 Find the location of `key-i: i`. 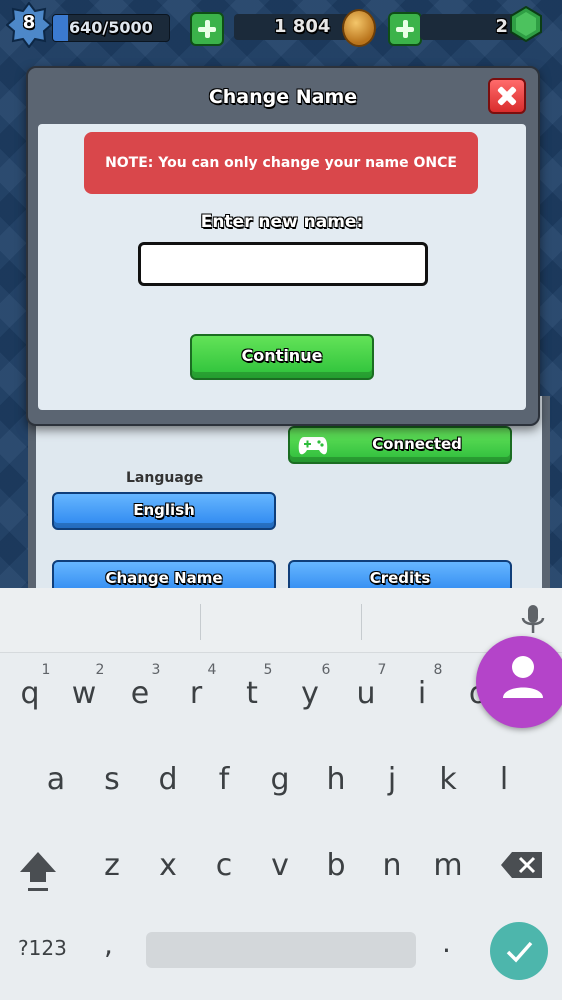

key-i: i is located at coordinates (422, 693).